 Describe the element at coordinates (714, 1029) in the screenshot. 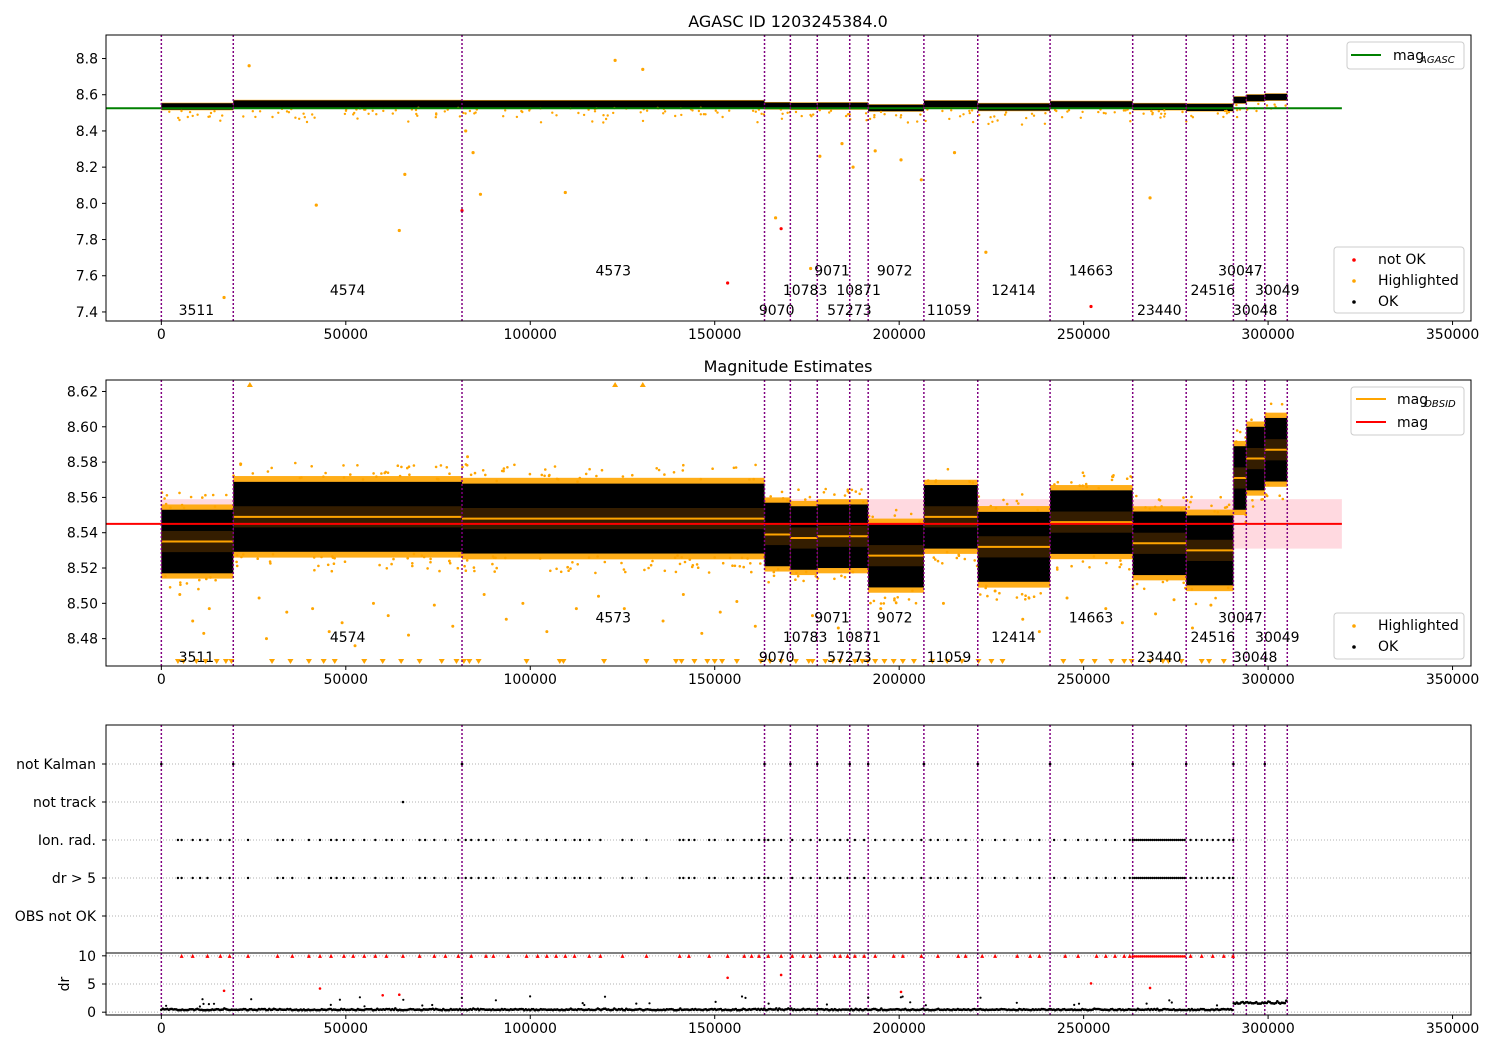

I see `x-tick-label: 150000` at that location.